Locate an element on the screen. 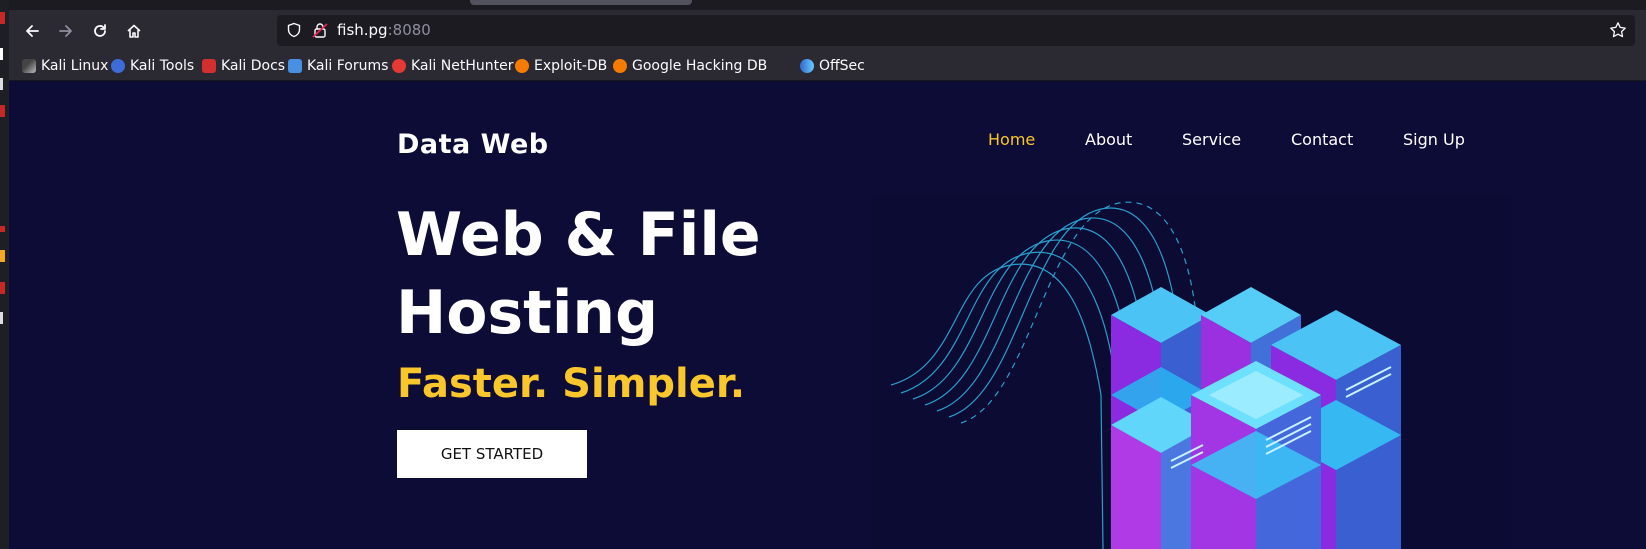  kali-docs-icon is located at coordinates (209, 66).